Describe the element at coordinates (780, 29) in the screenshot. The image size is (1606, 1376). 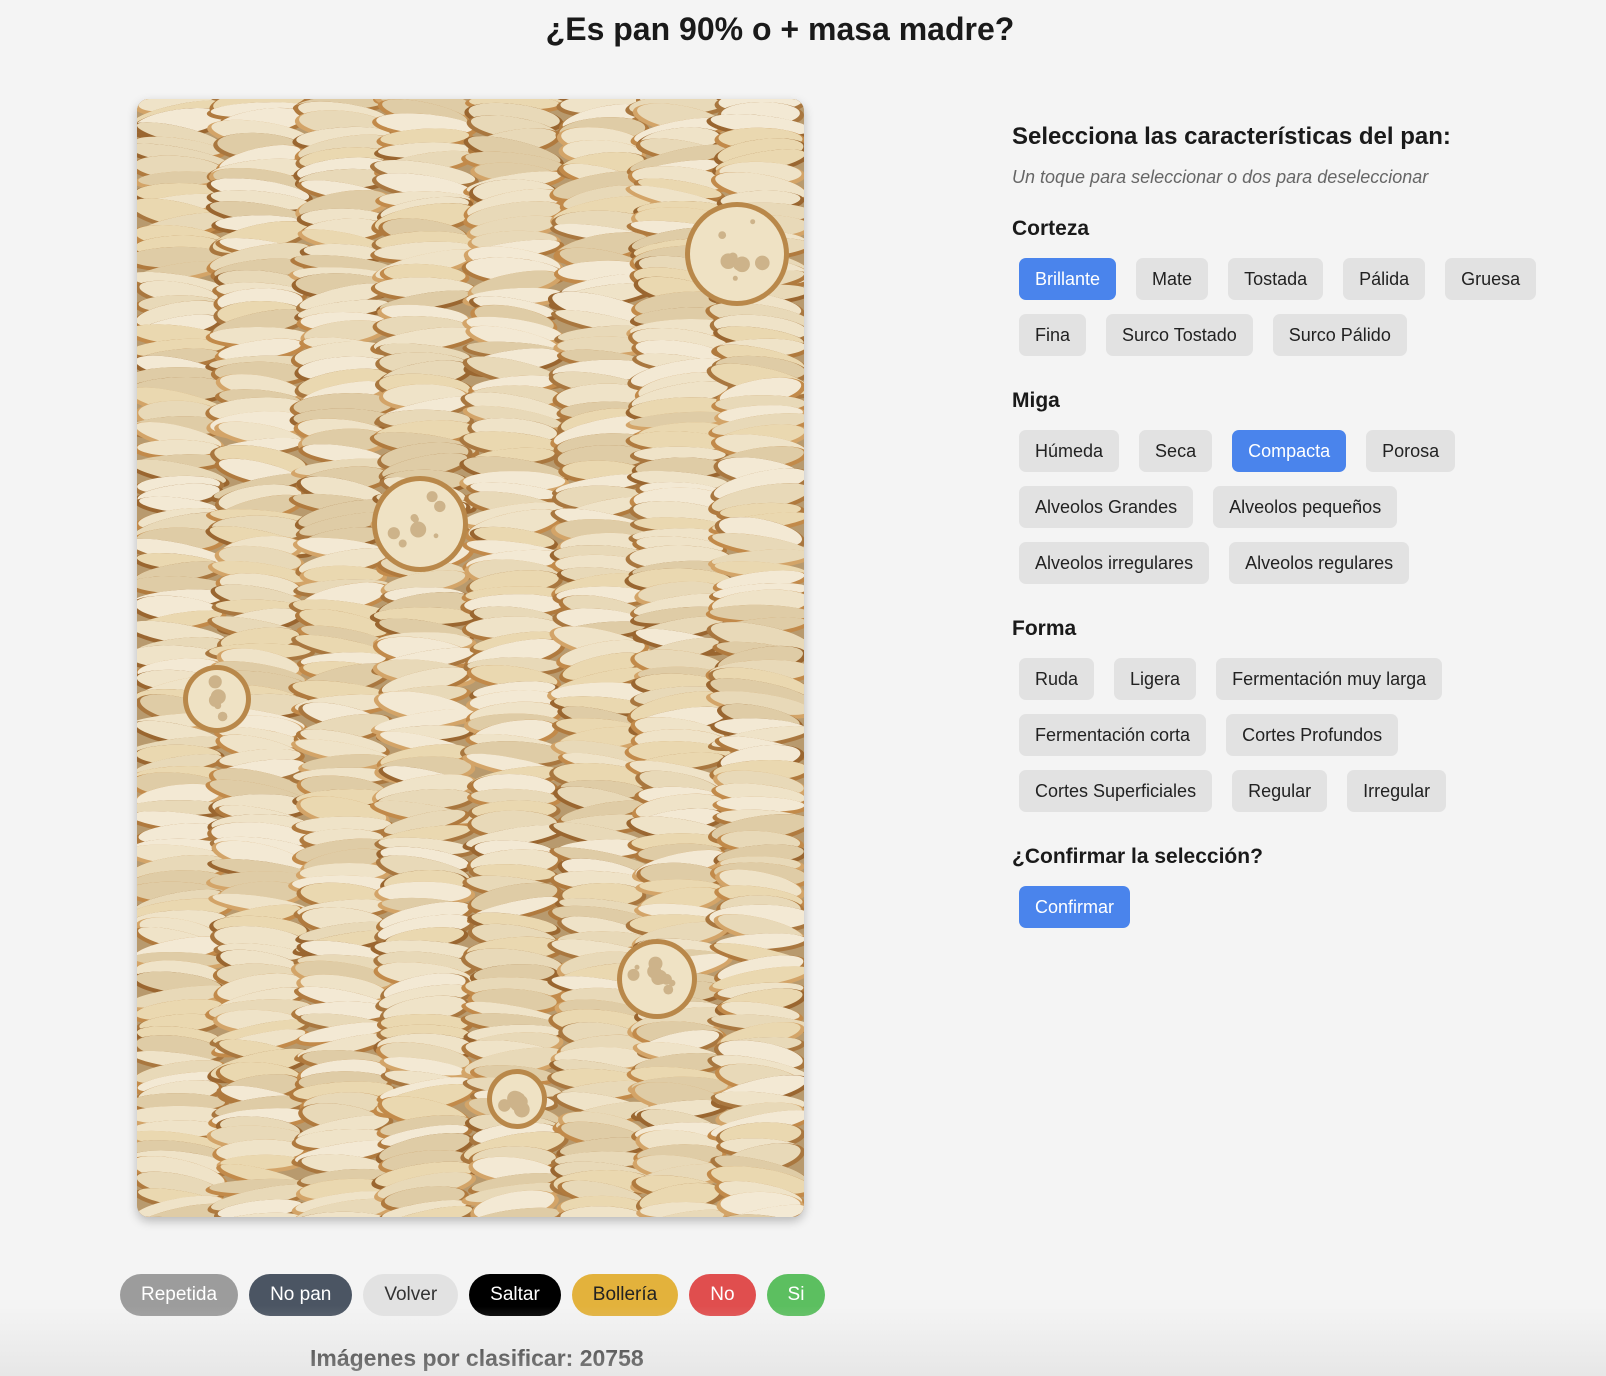
I see `page-title: ¿Es pan 90% o + masa madre?` at that location.